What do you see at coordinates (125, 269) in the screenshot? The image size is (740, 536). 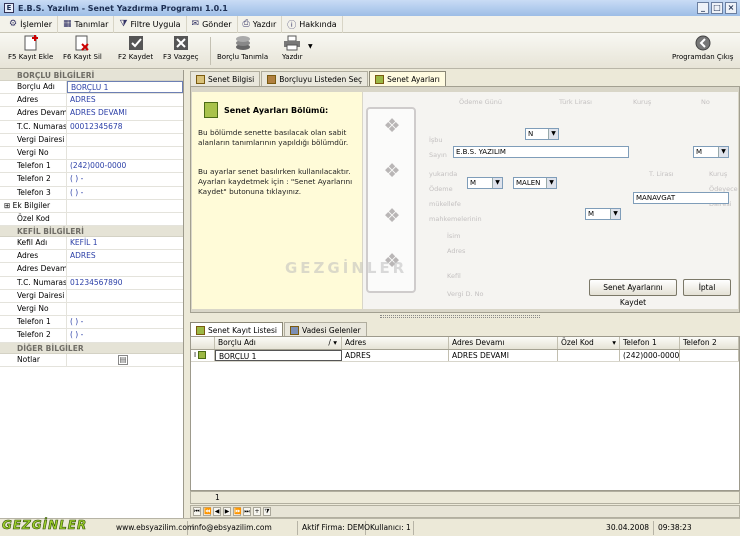 I see `kefil-adres-devami-field` at bounding box center [125, 269].